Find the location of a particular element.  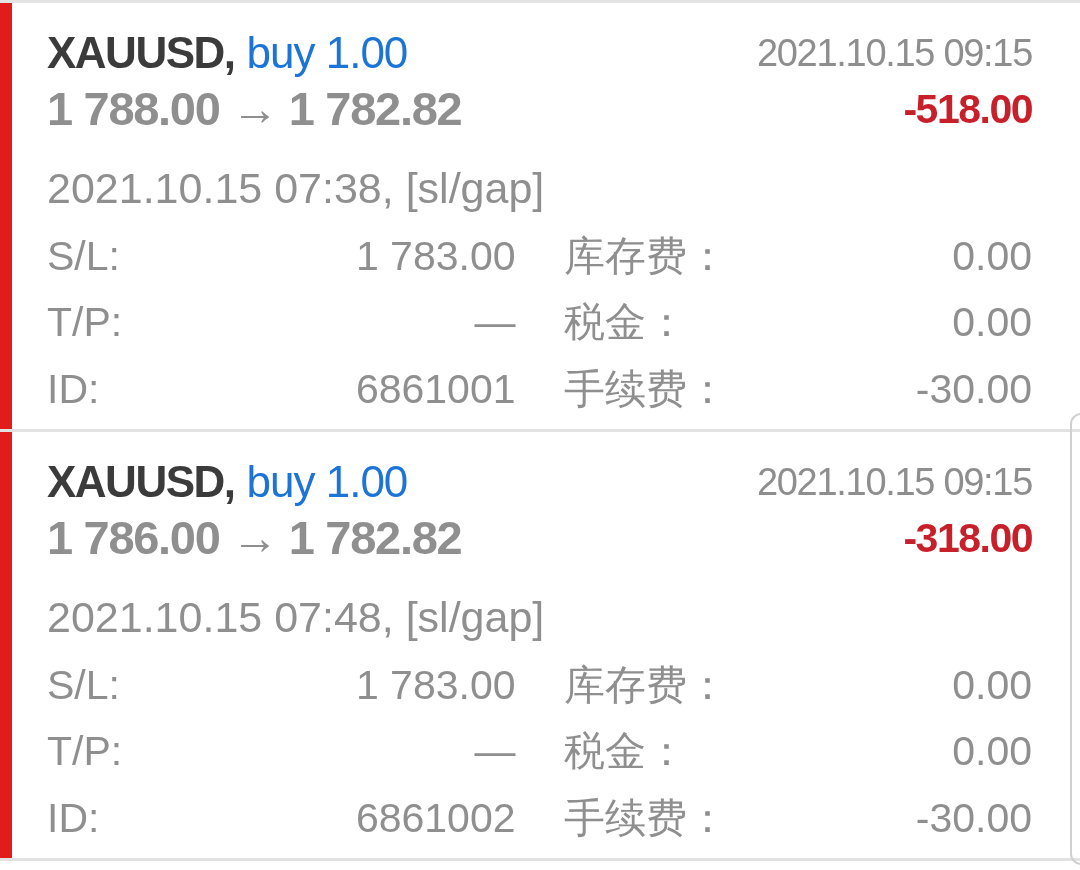

price-change-text: 1 788.00 → 1 782.82 is located at coordinates (254, 109).